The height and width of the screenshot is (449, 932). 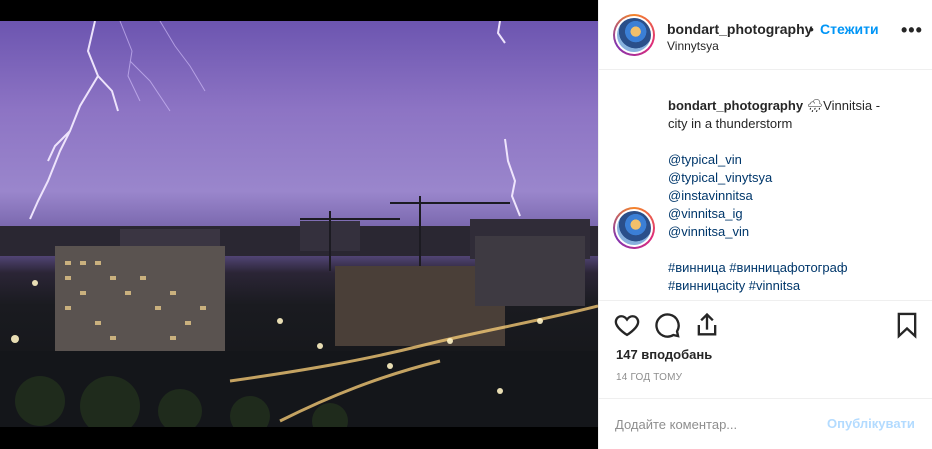 What do you see at coordinates (793, 268) in the screenshot?
I see `hashtags-line1: #винница #винницафотограф` at bounding box center [793, 268].